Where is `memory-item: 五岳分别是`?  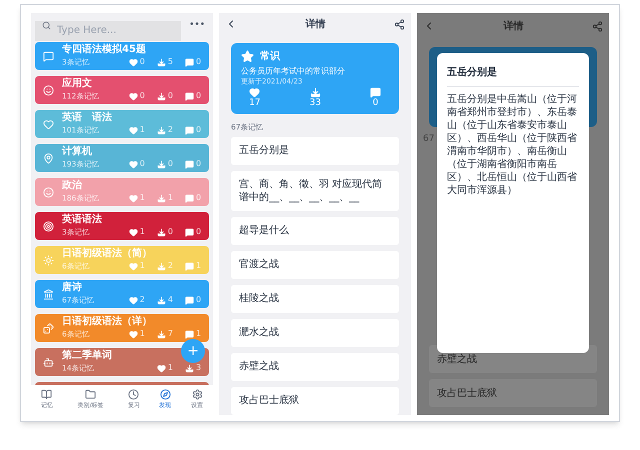 memory-item: 五岳分别是 is located at coordinates (315, 151).